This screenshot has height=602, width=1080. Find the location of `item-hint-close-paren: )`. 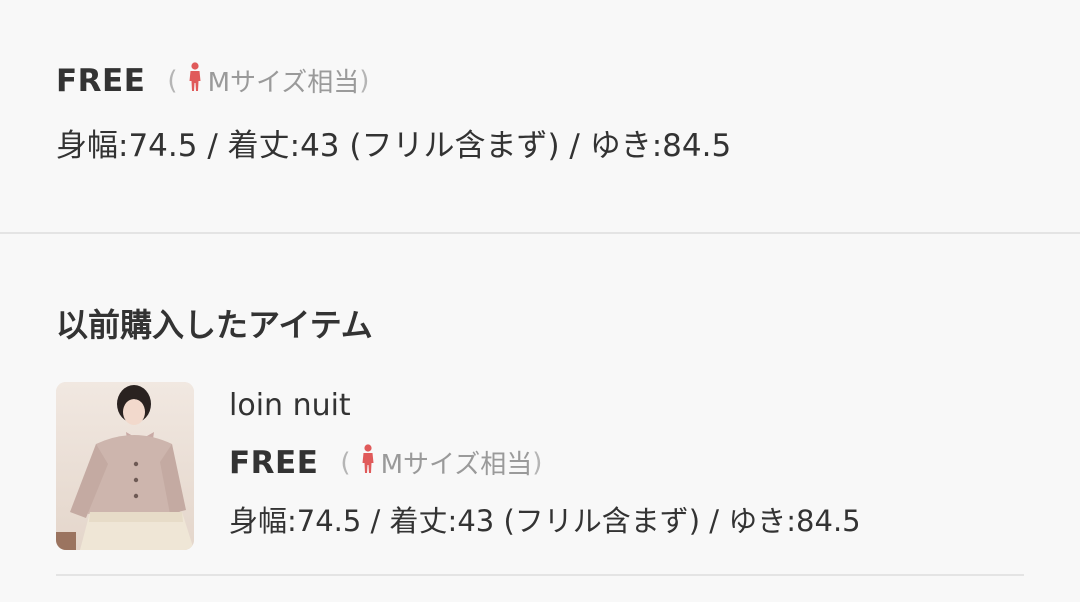

item-hint-close-paren: ) is located at coordinates (537, 462).